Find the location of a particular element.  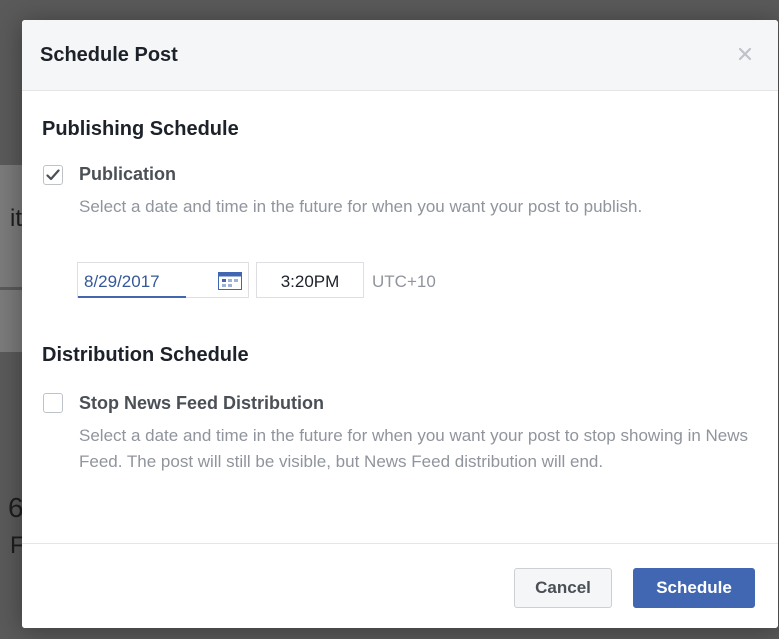

stop-distribution-checkbox is located at coordinates (53, 403).